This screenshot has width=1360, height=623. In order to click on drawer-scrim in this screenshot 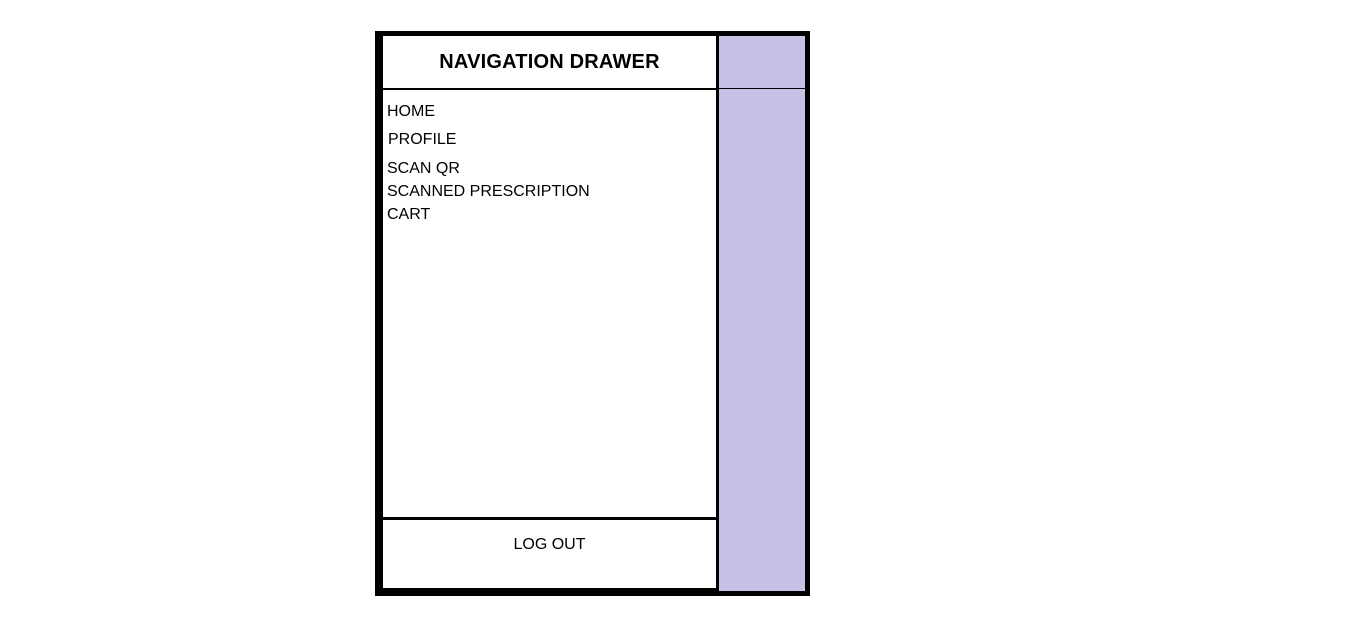, I will do `click(762, 313)`.